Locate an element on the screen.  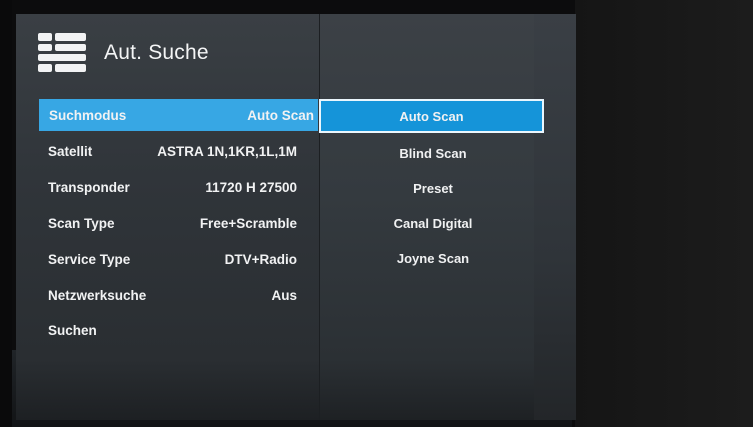
option-auto-scan: Auto Scan is located at coordinates (431, 116).